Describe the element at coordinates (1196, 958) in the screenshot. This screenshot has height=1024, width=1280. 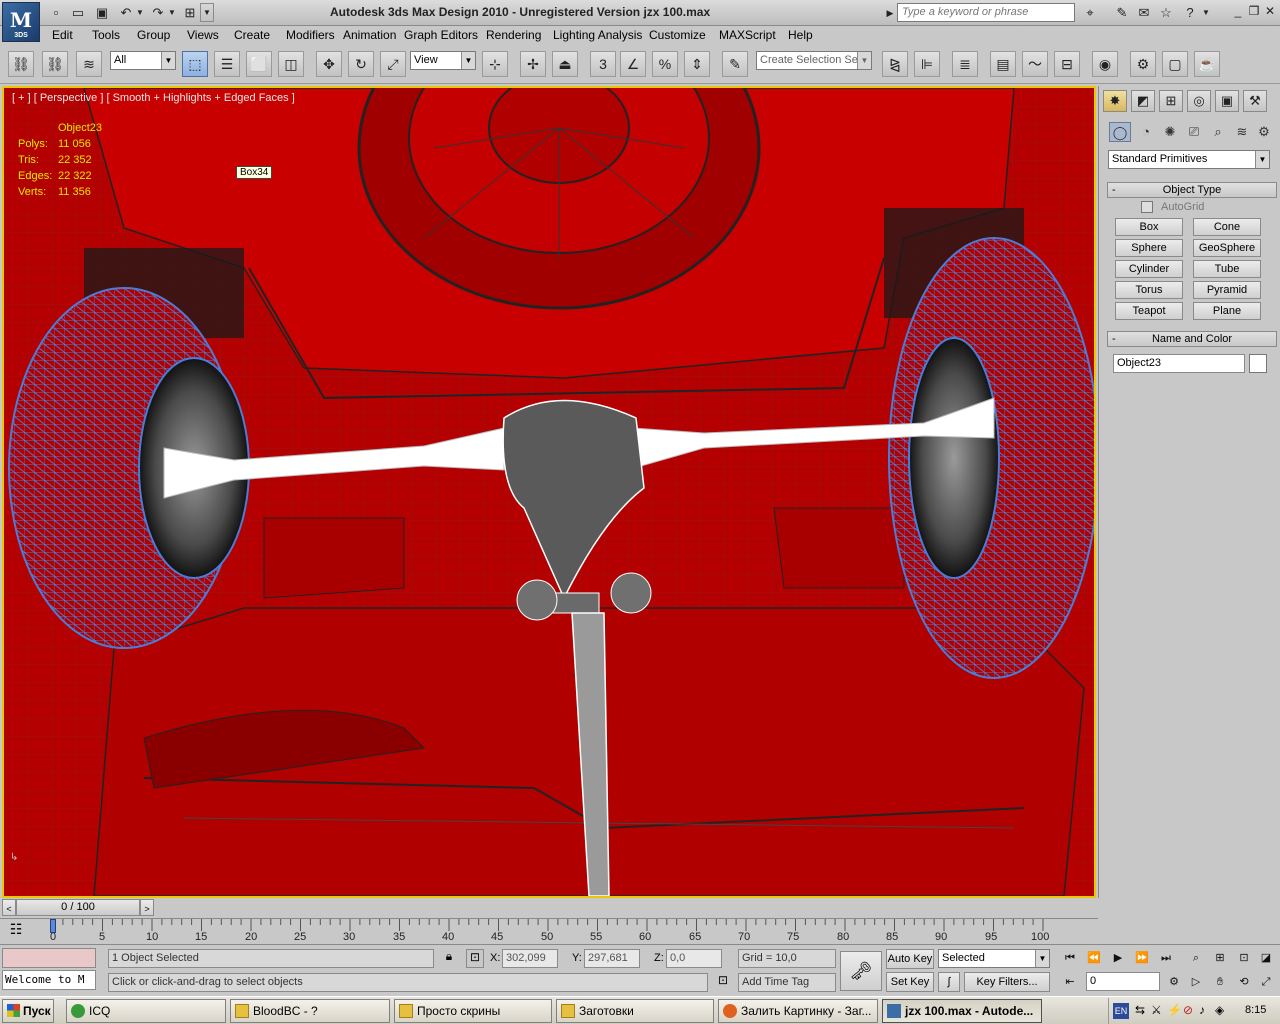
I see `zoom-icon: ⌕` at that location.